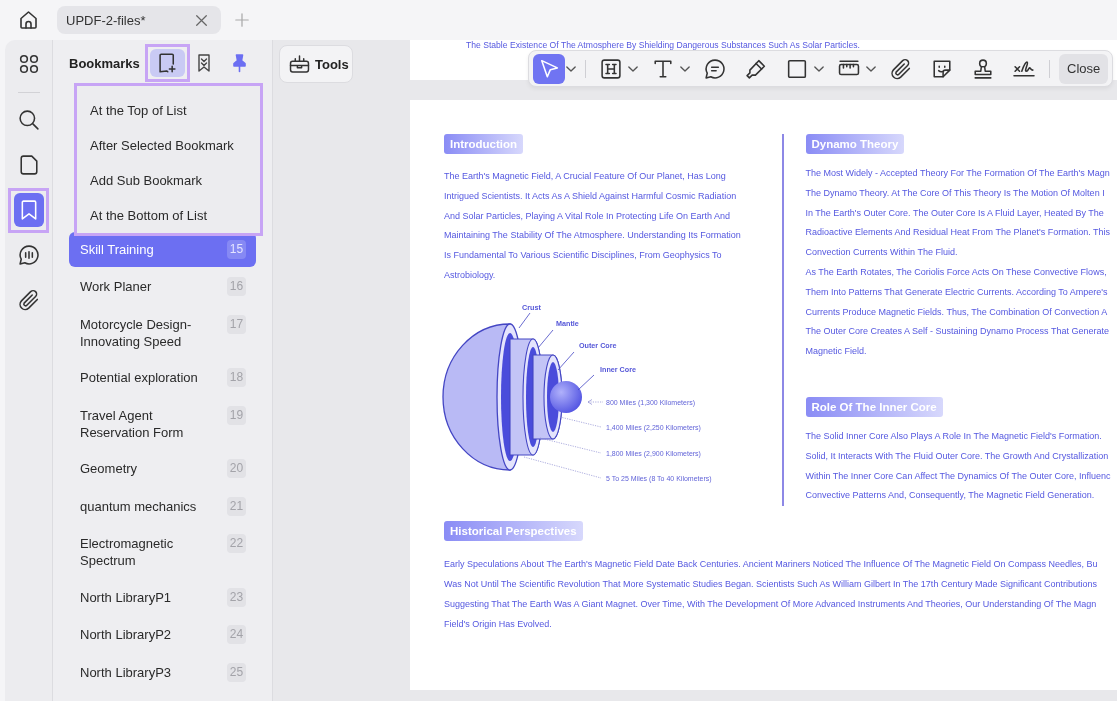  What do you see at coordinates (168, 145) in the screenshot?
I see `menu-item: After Selected Bookmark` at bounding box center [168, 145].